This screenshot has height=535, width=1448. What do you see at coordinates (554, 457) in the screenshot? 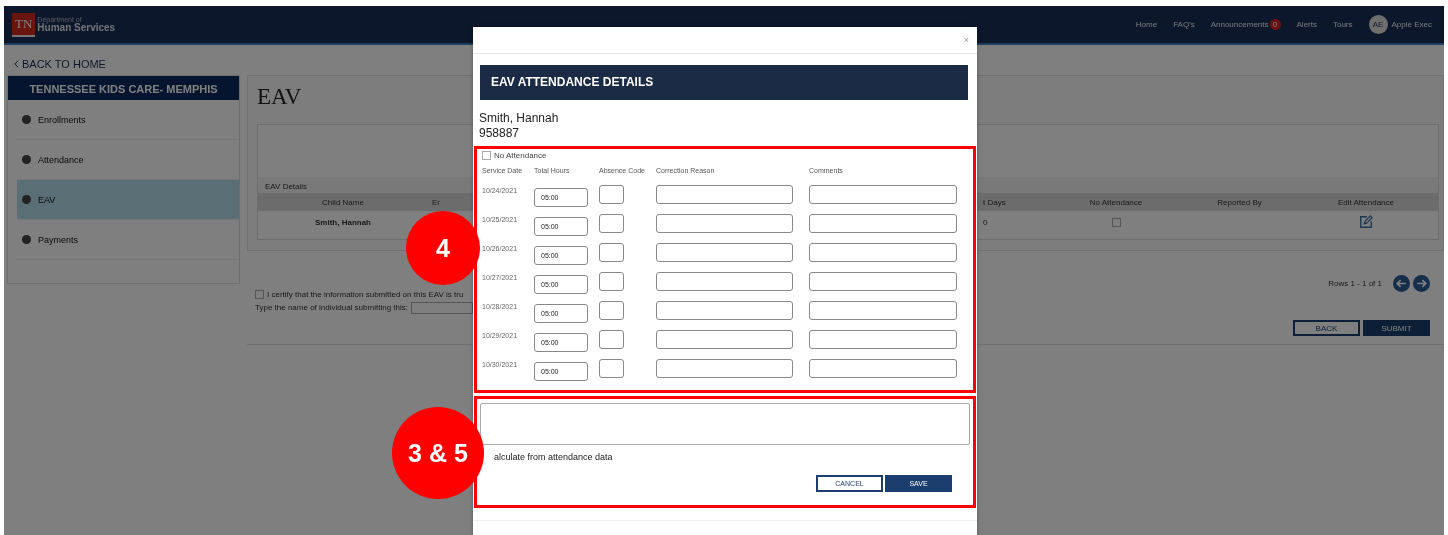
I see `recalculate-label: alculate from attendance data` at bounding box center [554, 457].